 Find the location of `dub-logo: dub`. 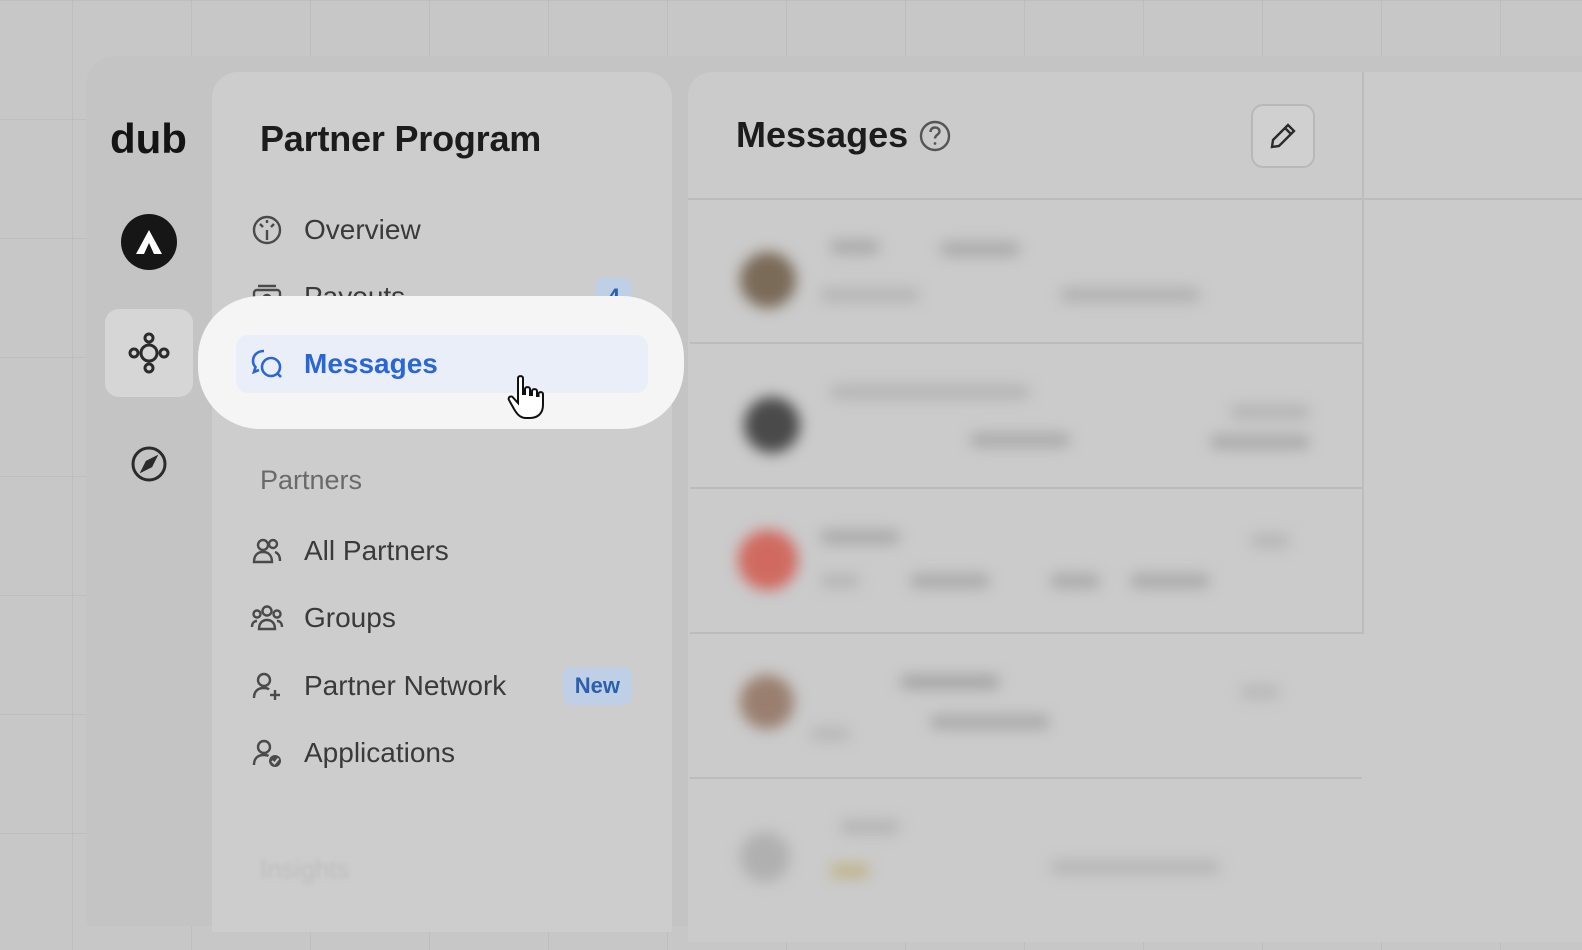

dub-logo: dub is located at coordinates (150, 140).